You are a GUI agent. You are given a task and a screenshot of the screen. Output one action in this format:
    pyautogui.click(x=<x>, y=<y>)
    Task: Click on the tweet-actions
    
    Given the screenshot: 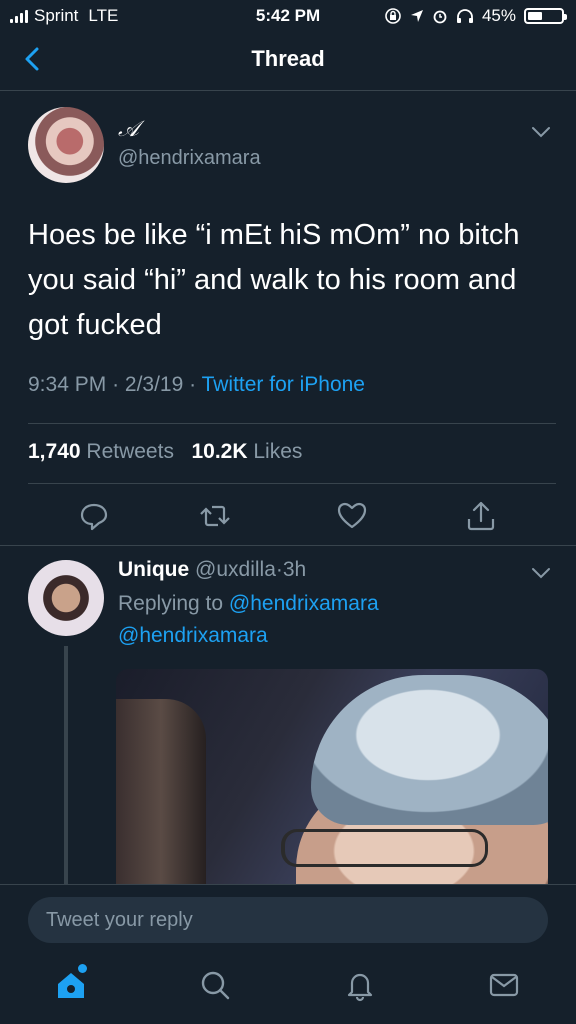 What is the action you would take?
    pyautogui.click(x=288, y=517)
    